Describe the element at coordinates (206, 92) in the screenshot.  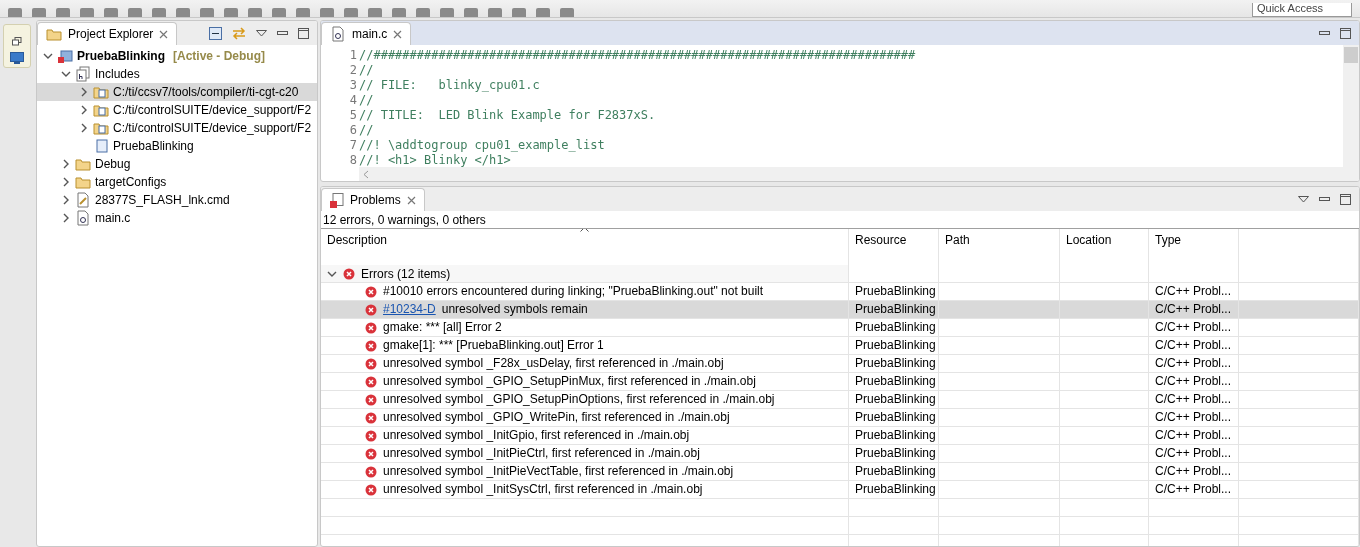
I see `tree-item-label: C:/ti/ccsv7/tools/compiler/ti-cgt-c20` at that location.